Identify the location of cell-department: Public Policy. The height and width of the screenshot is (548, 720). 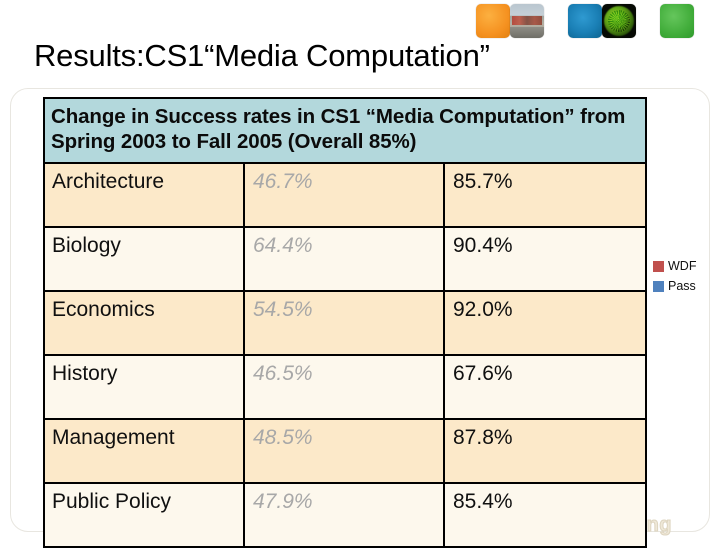
(144, 515).